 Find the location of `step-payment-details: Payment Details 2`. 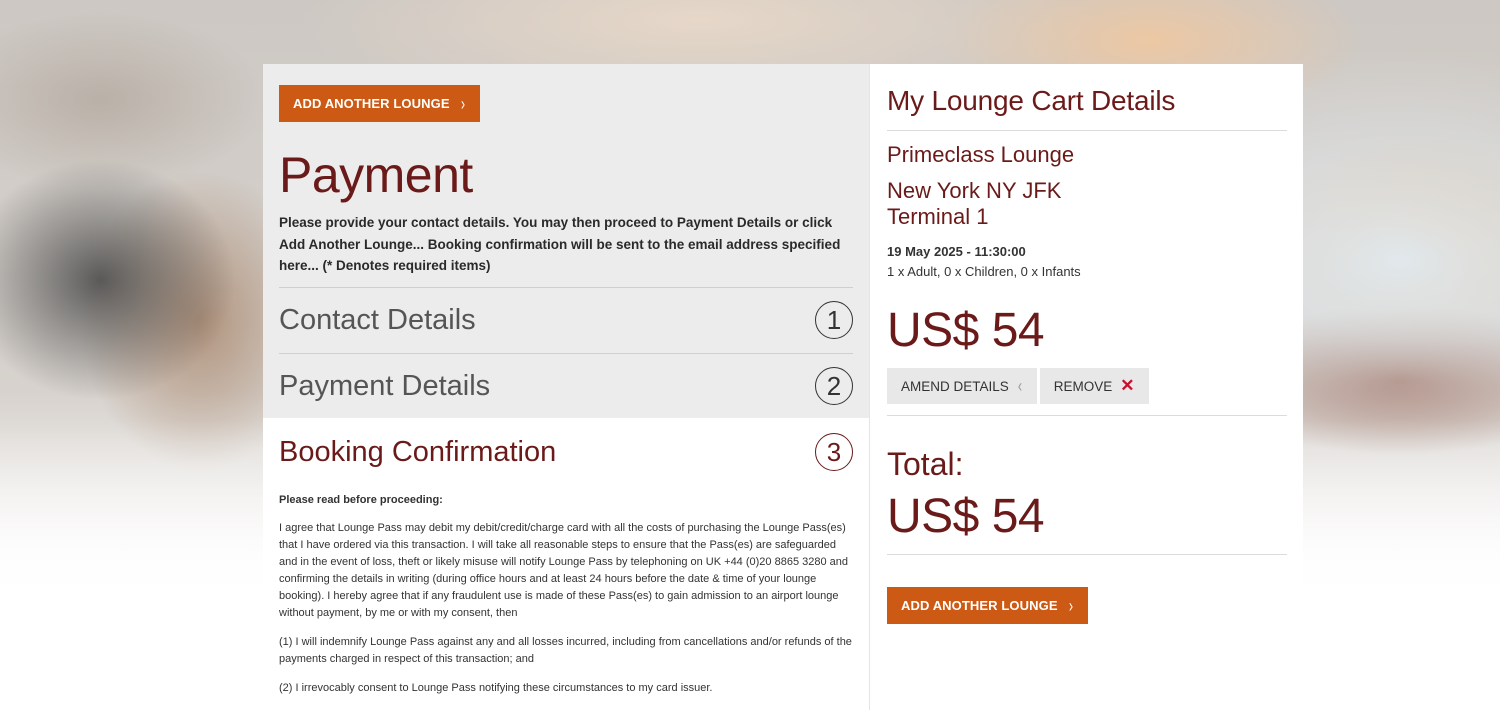

step-payment-details: Payment Details 2 is located at coordinates (566, 385).